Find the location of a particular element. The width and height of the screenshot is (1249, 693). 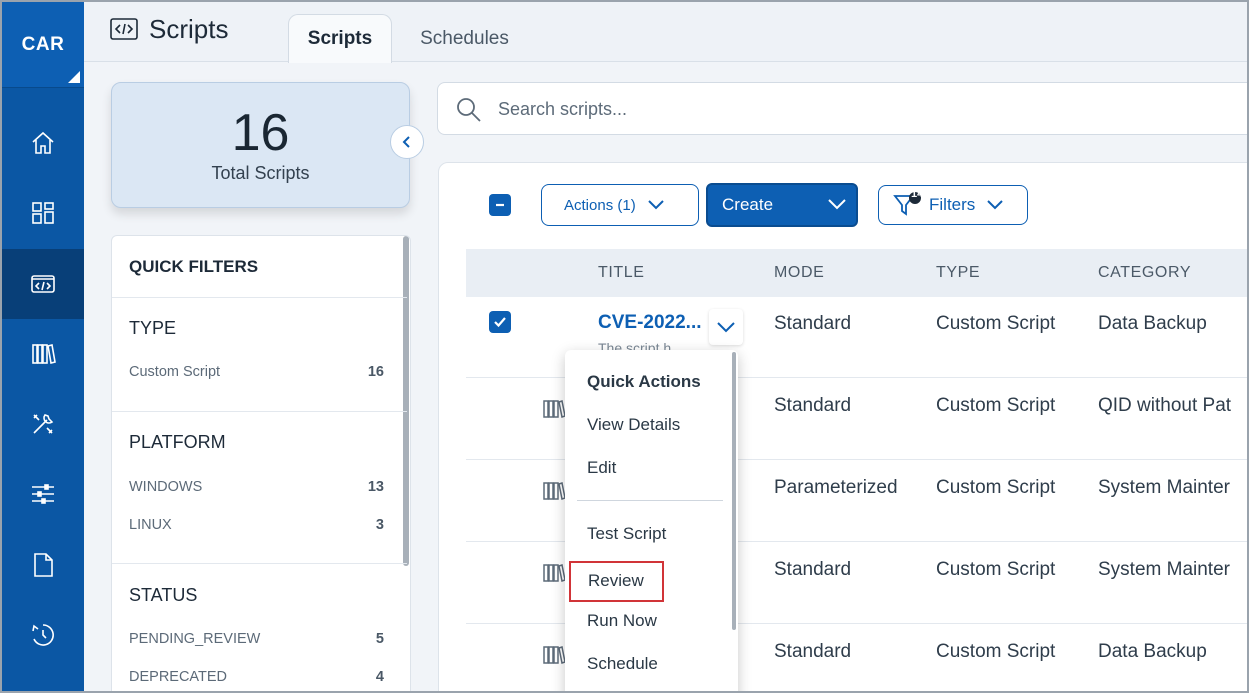

column-mode: MODE is located at coordinates (799, 273).